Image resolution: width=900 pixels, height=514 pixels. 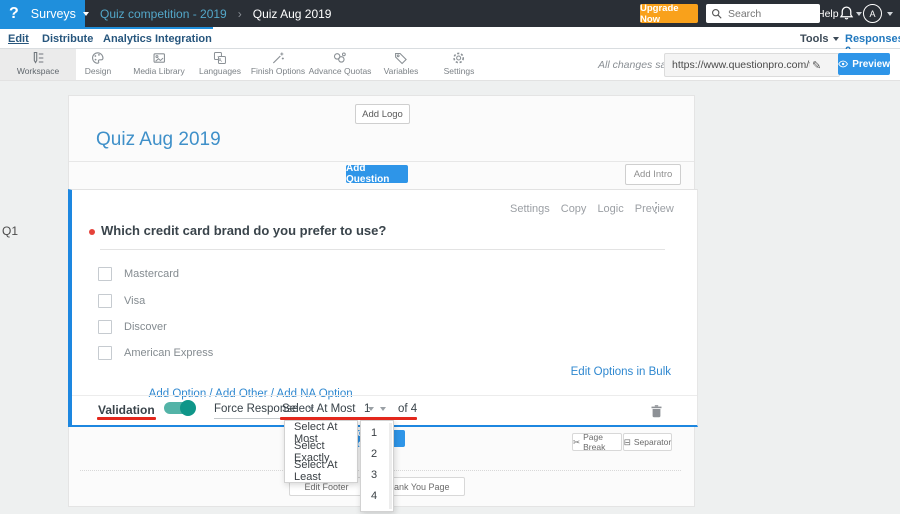 I want to click on annotation-underline-selection, so click(x=348, y=418).